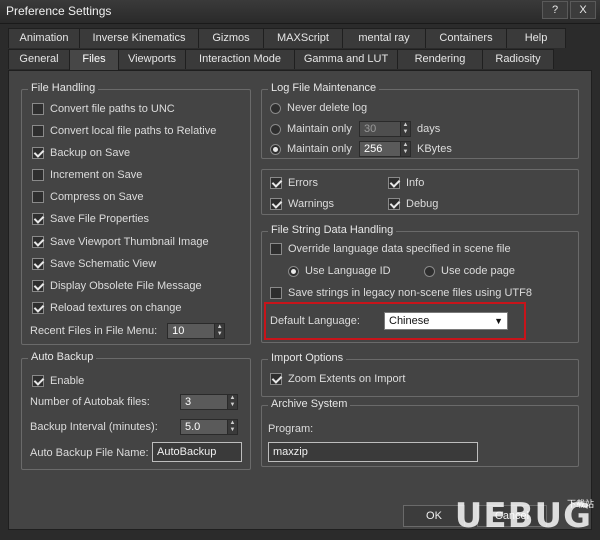 This screenshot has width=600, height=540. I want to click on warnings-label: Warnings, so click(311, 204).